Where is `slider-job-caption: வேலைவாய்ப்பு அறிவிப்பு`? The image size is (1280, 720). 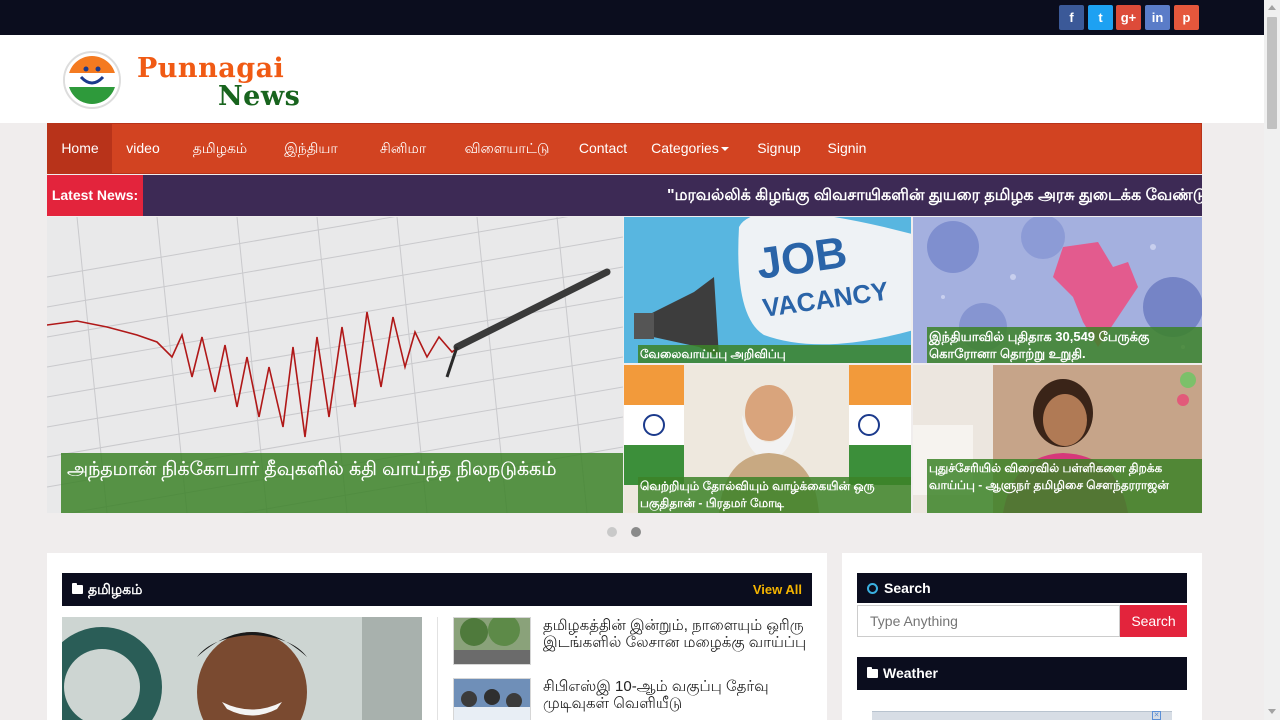
slider-job-caption: வேலைவாய்ப்பு அறிவிப்பு is located at coordinates (774, 354).